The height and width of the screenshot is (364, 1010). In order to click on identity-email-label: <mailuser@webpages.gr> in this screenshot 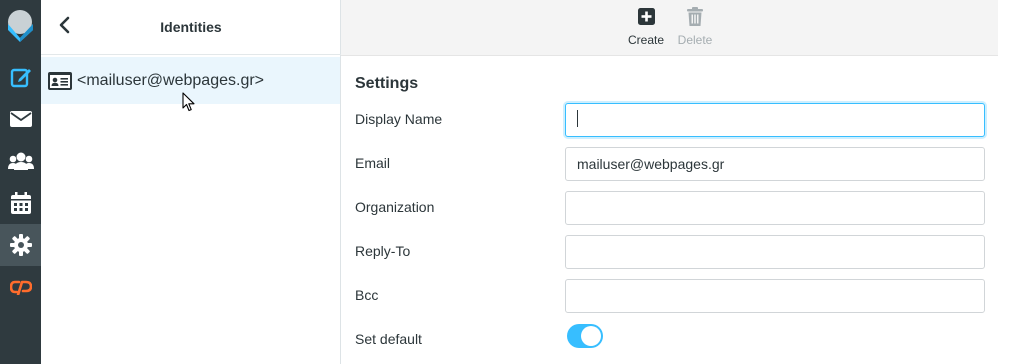, I will do `click(171, 80)`.